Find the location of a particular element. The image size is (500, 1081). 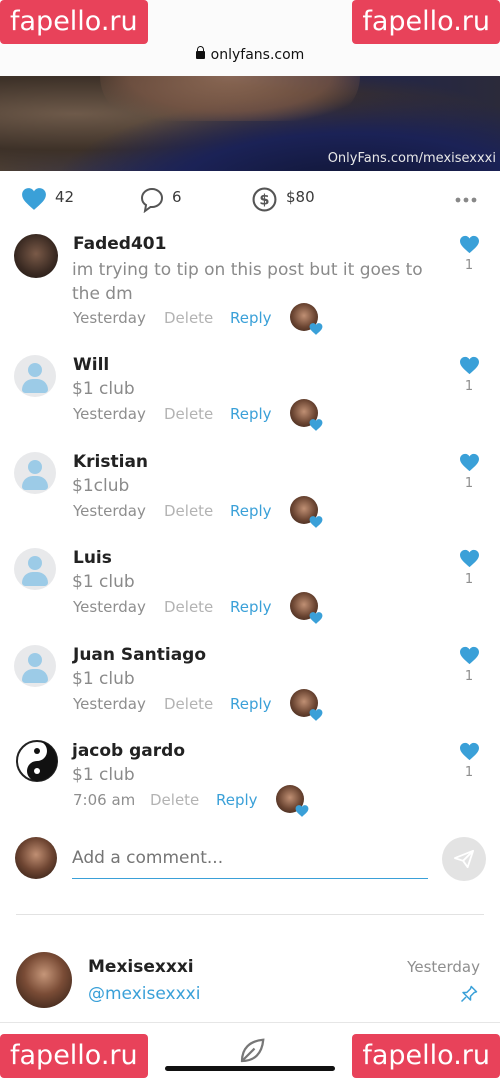

add-comment-input is located at coordinates (250, 858).